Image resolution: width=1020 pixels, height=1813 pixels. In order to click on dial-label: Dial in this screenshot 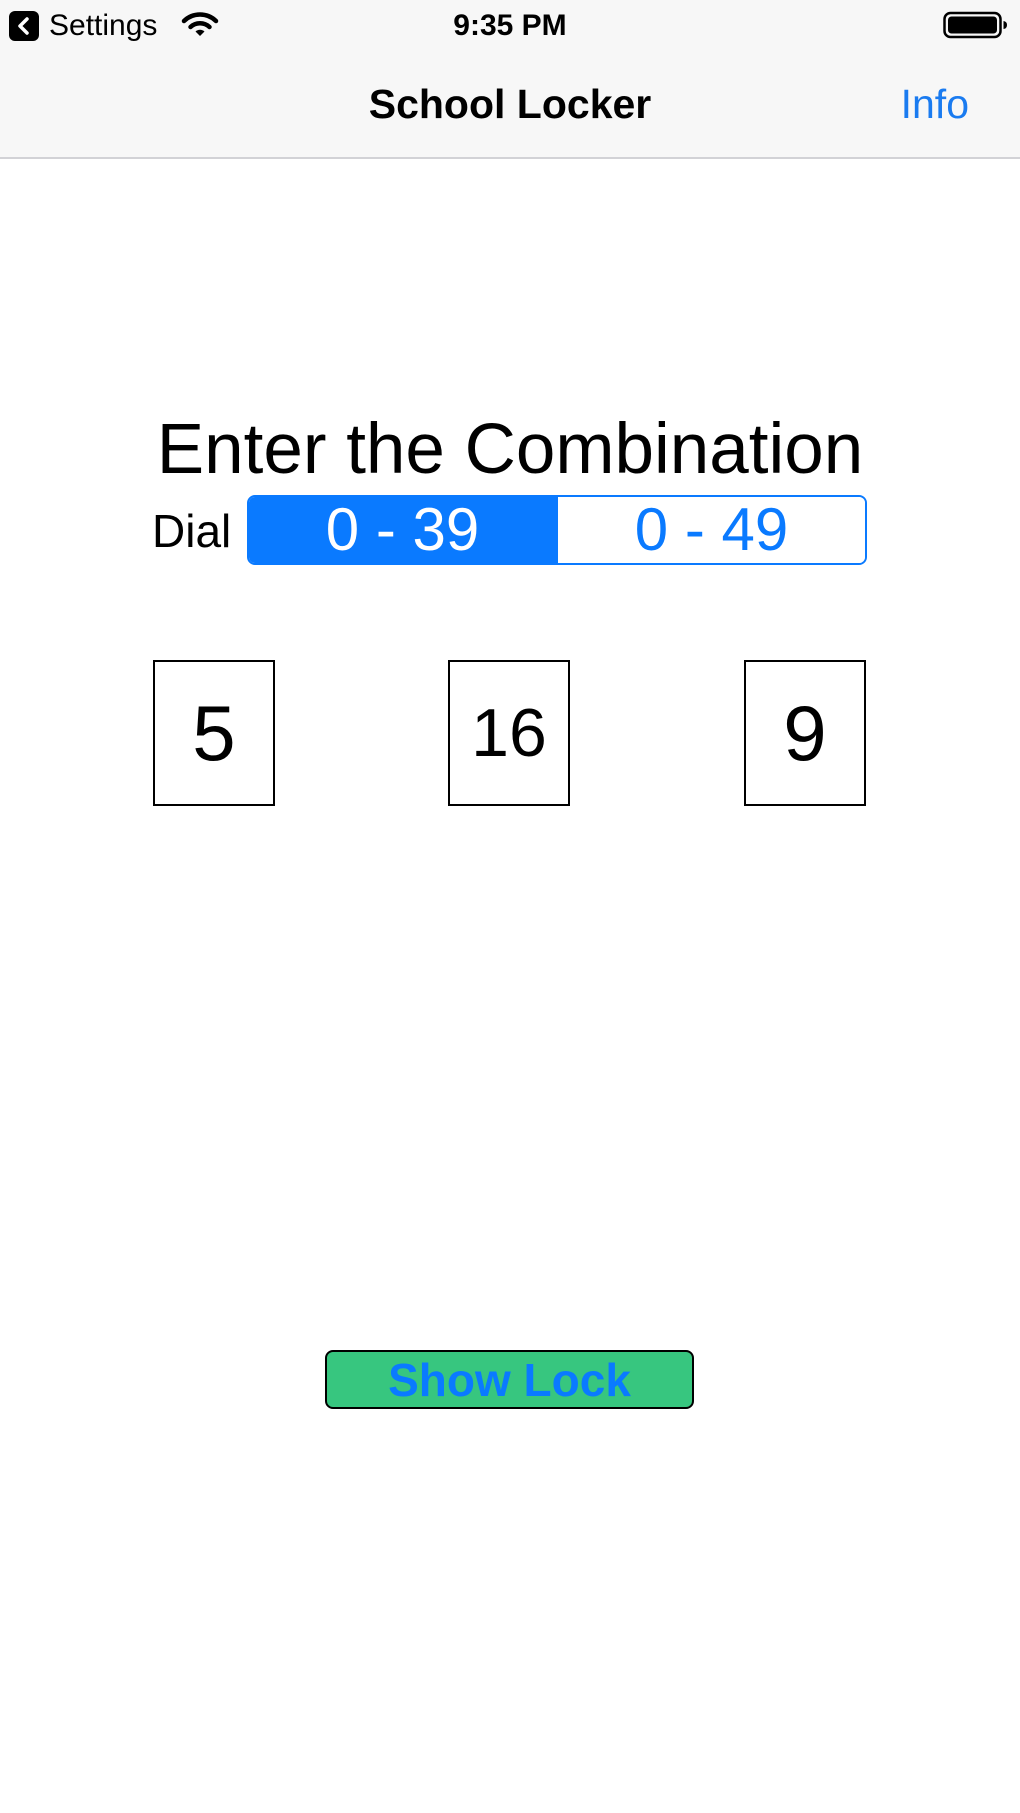, I will do `click(192, 531)`.